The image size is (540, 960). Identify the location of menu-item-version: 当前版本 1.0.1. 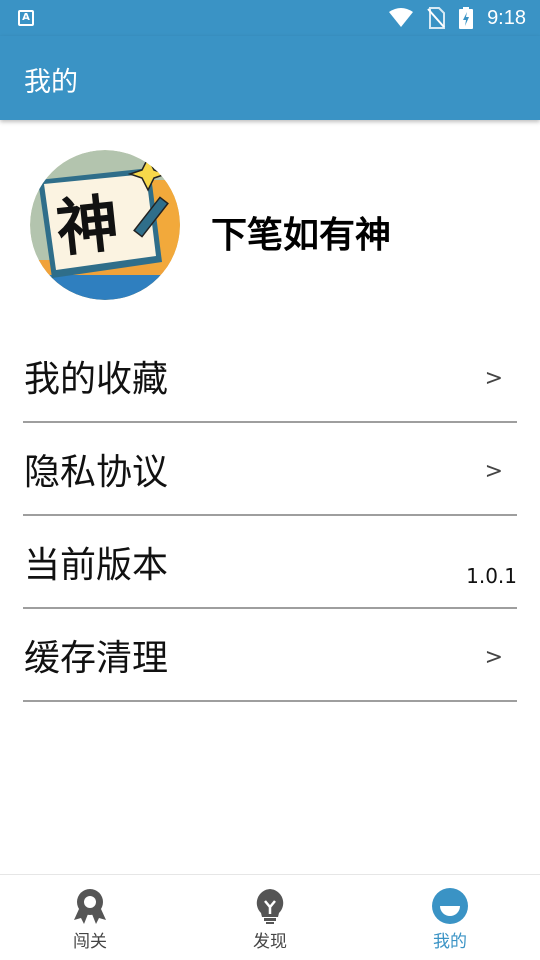
(270, 562).